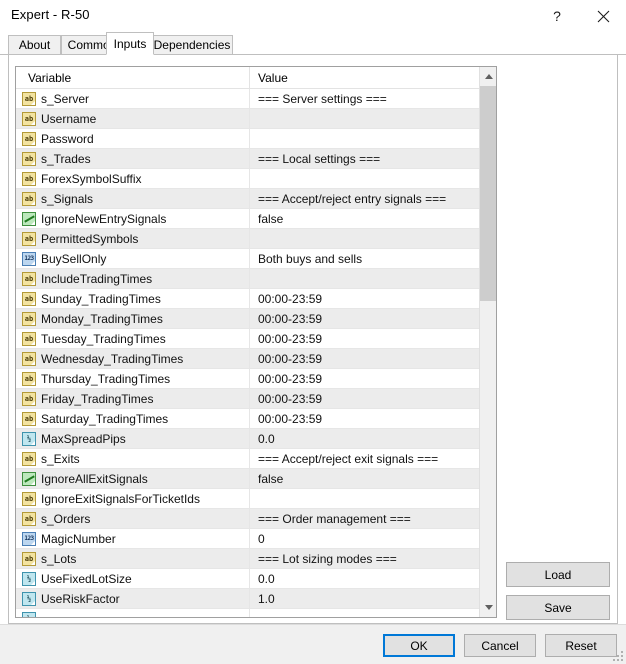  I want to click on row-variable-cell: ½ UseFixedLotSize, so click(132, 578).